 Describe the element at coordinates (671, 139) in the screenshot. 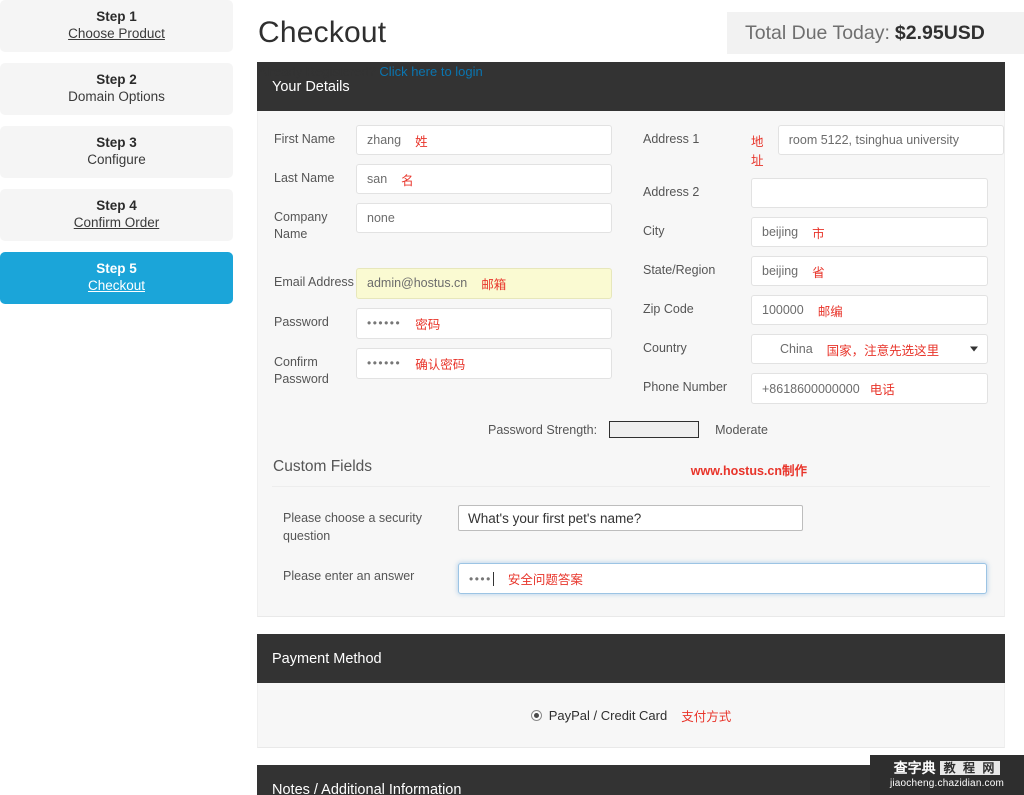

I see `address1-label: Address 1` at that location.